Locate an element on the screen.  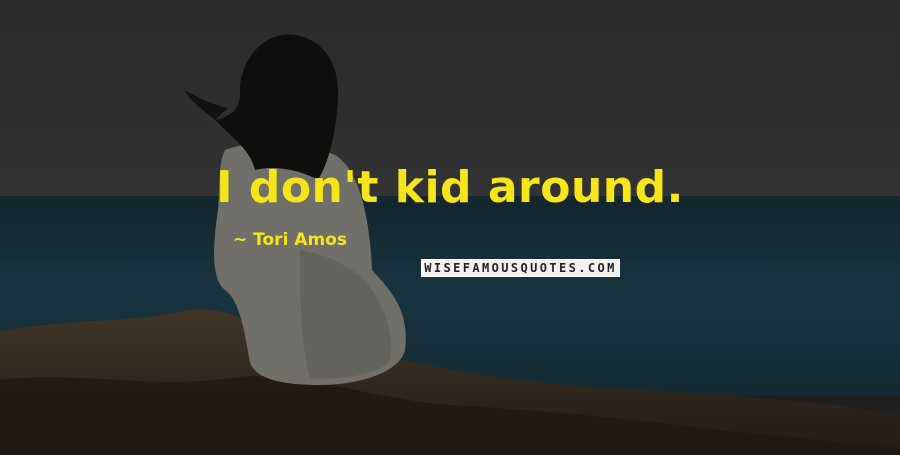
quote-author: ~ Tori Amos is located at coordinates (290, 240).